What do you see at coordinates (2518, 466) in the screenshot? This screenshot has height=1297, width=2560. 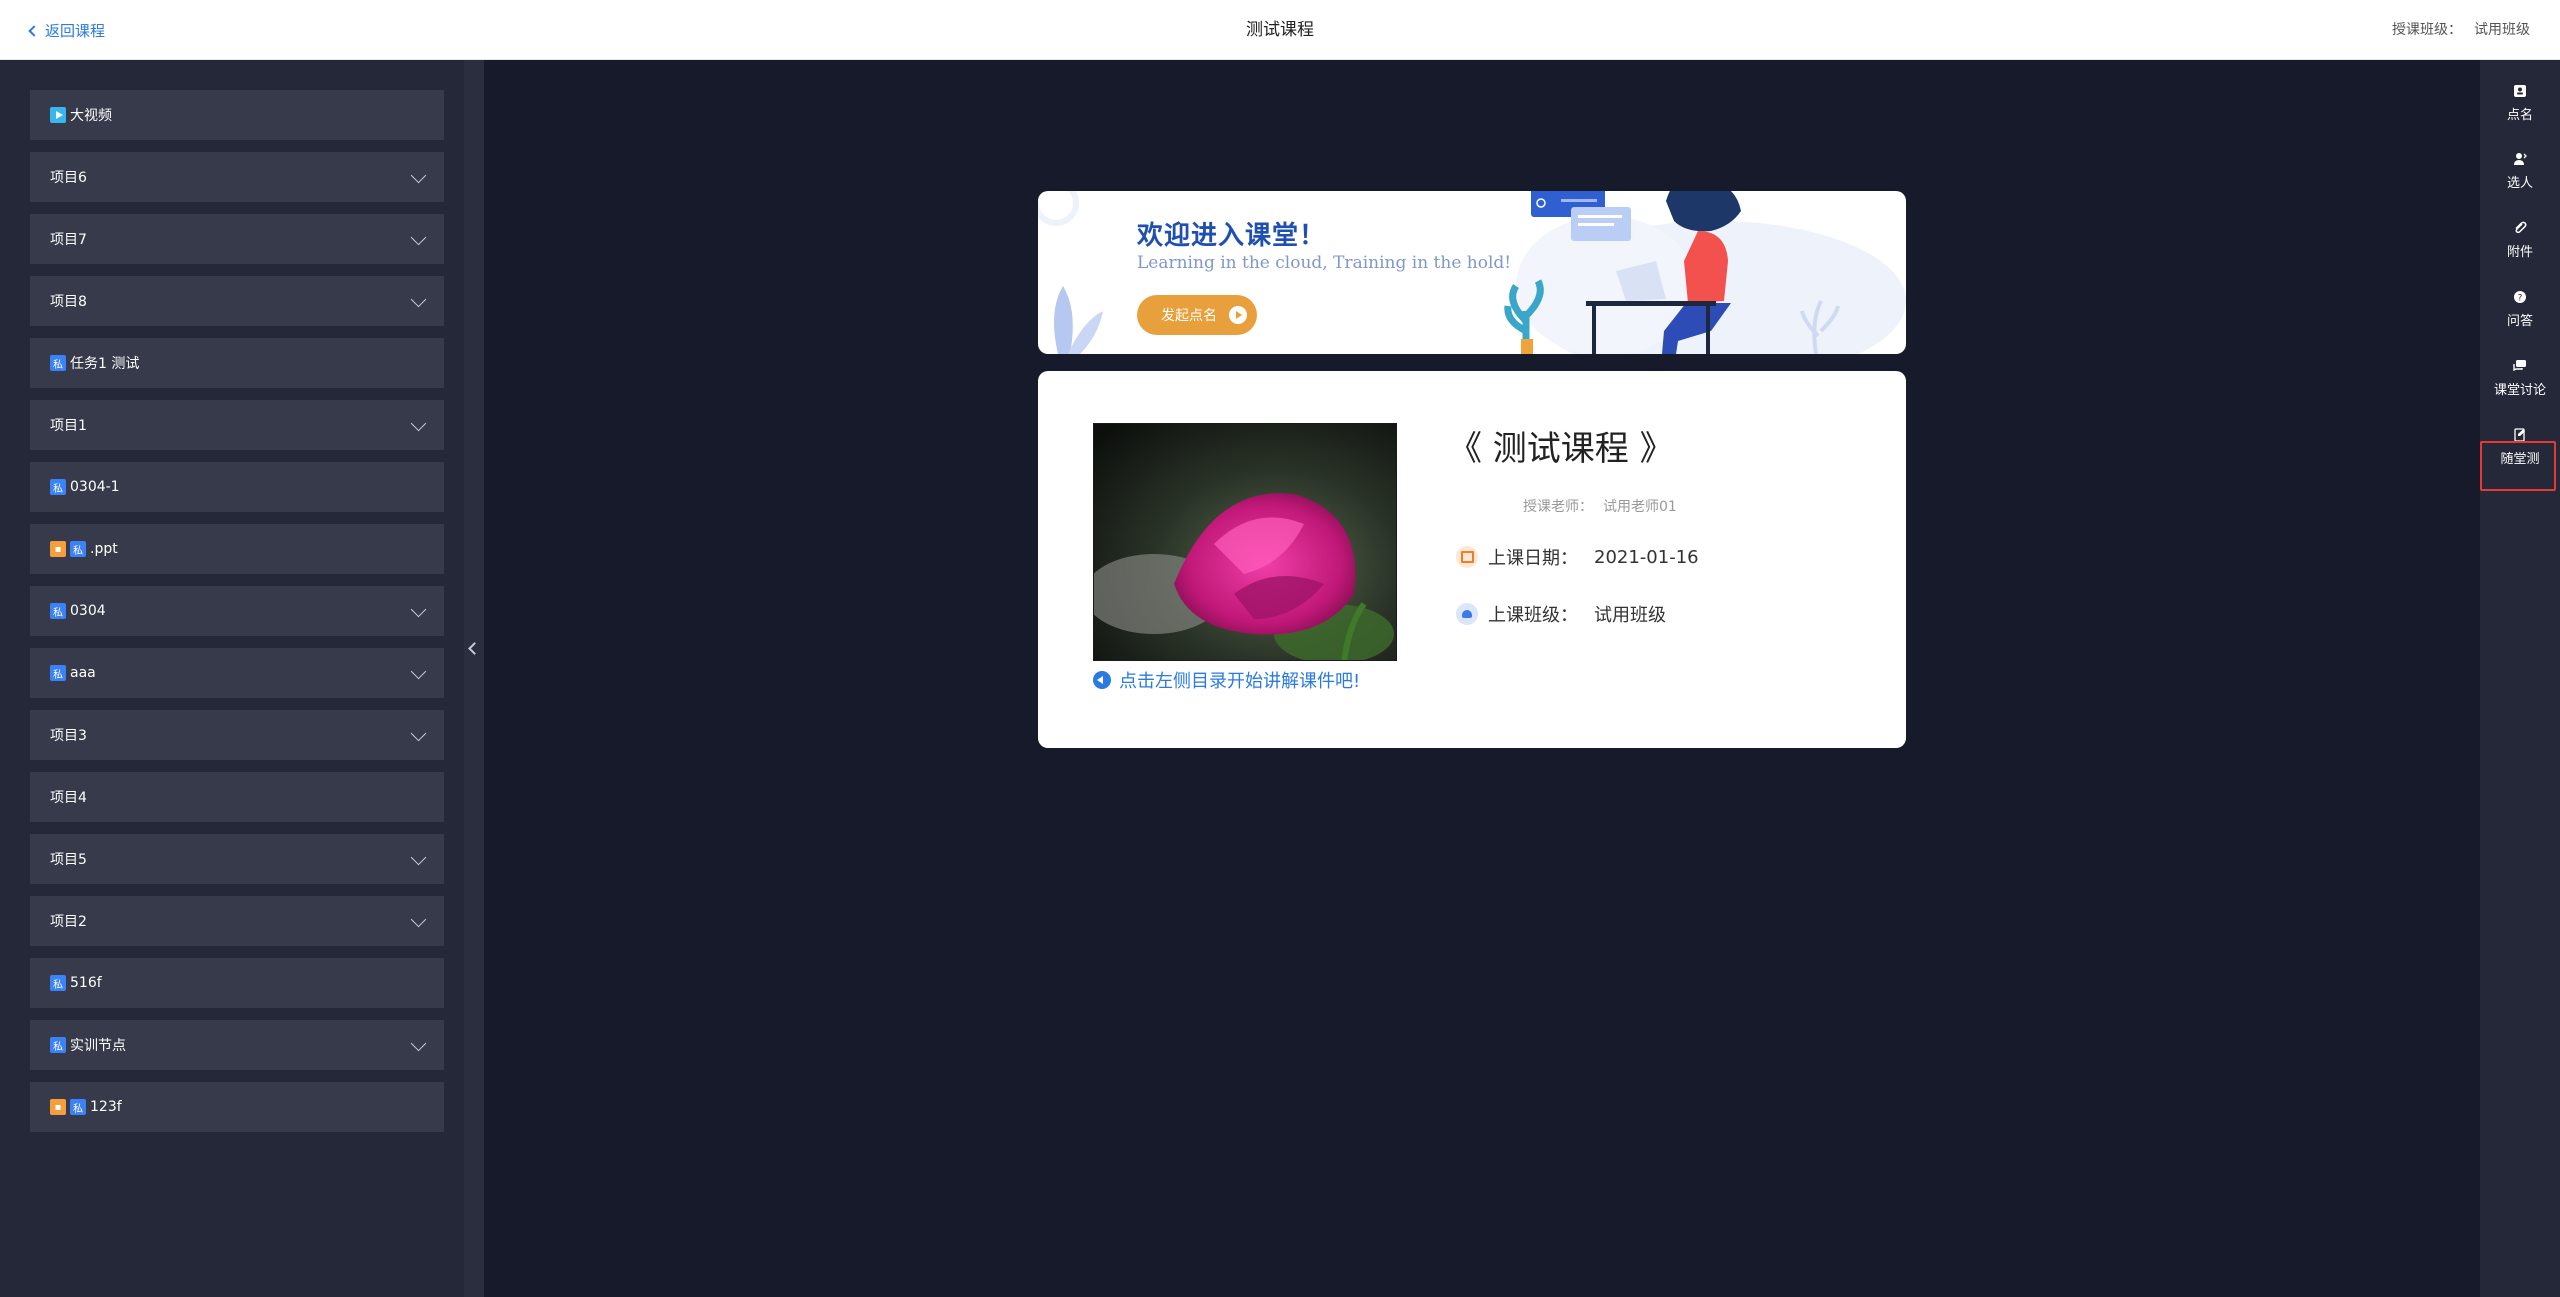 I see `quiz-highlight-box` at bounding box center [2518, 466].